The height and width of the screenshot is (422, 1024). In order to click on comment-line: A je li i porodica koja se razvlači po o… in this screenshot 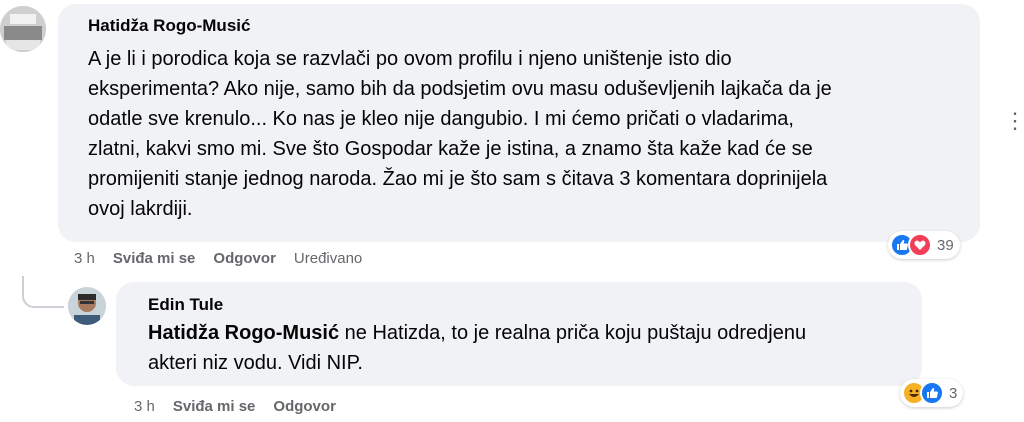, I will do `click(410, 59)`.